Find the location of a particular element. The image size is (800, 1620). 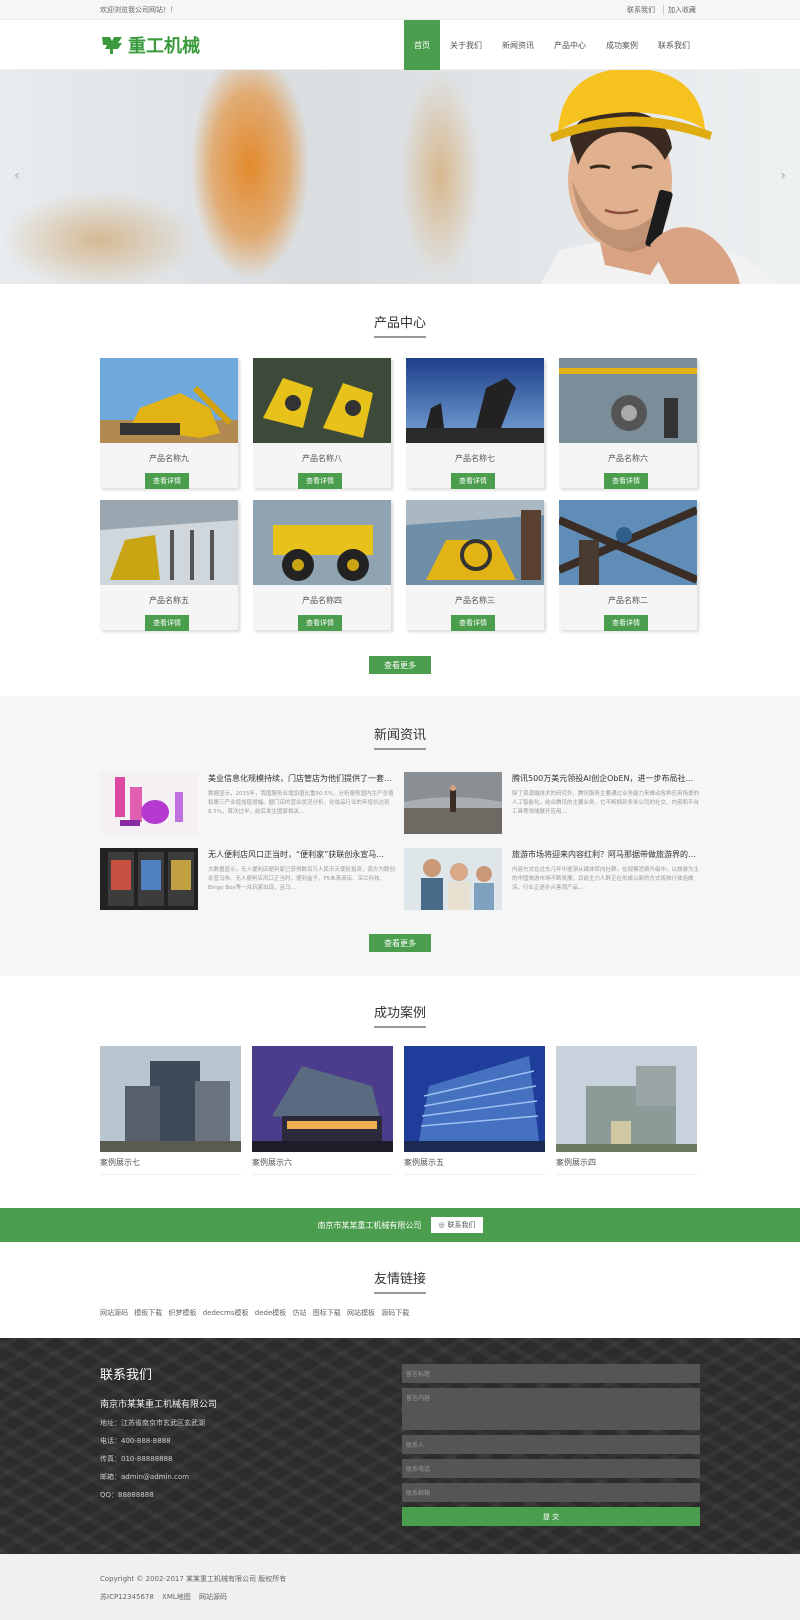

product-card: 产品名称八 查看详情 is located at coordinates (322, 423).